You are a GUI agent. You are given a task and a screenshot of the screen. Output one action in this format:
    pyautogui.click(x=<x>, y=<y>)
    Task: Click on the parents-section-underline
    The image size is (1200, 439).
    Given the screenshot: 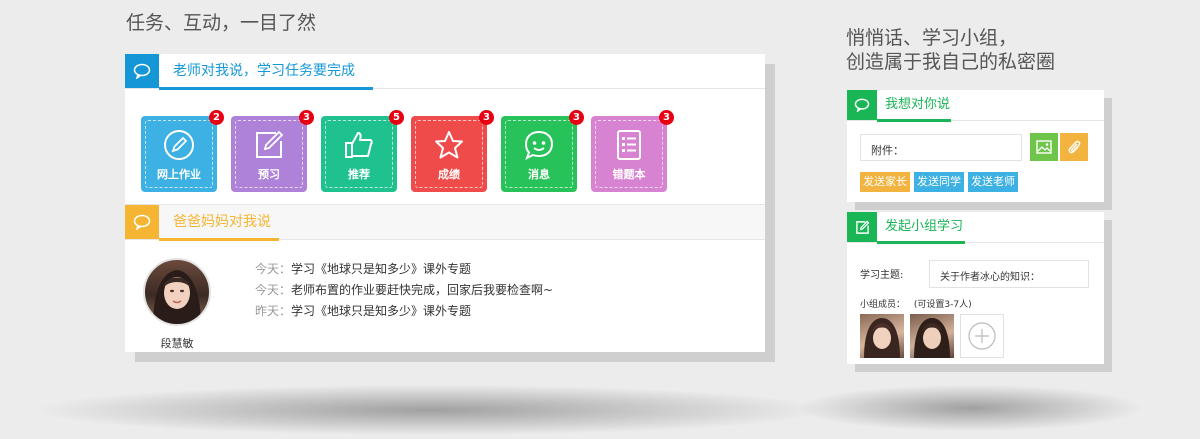 What is the action you would take?
    pyautogui.click(x=219, y=239)
    